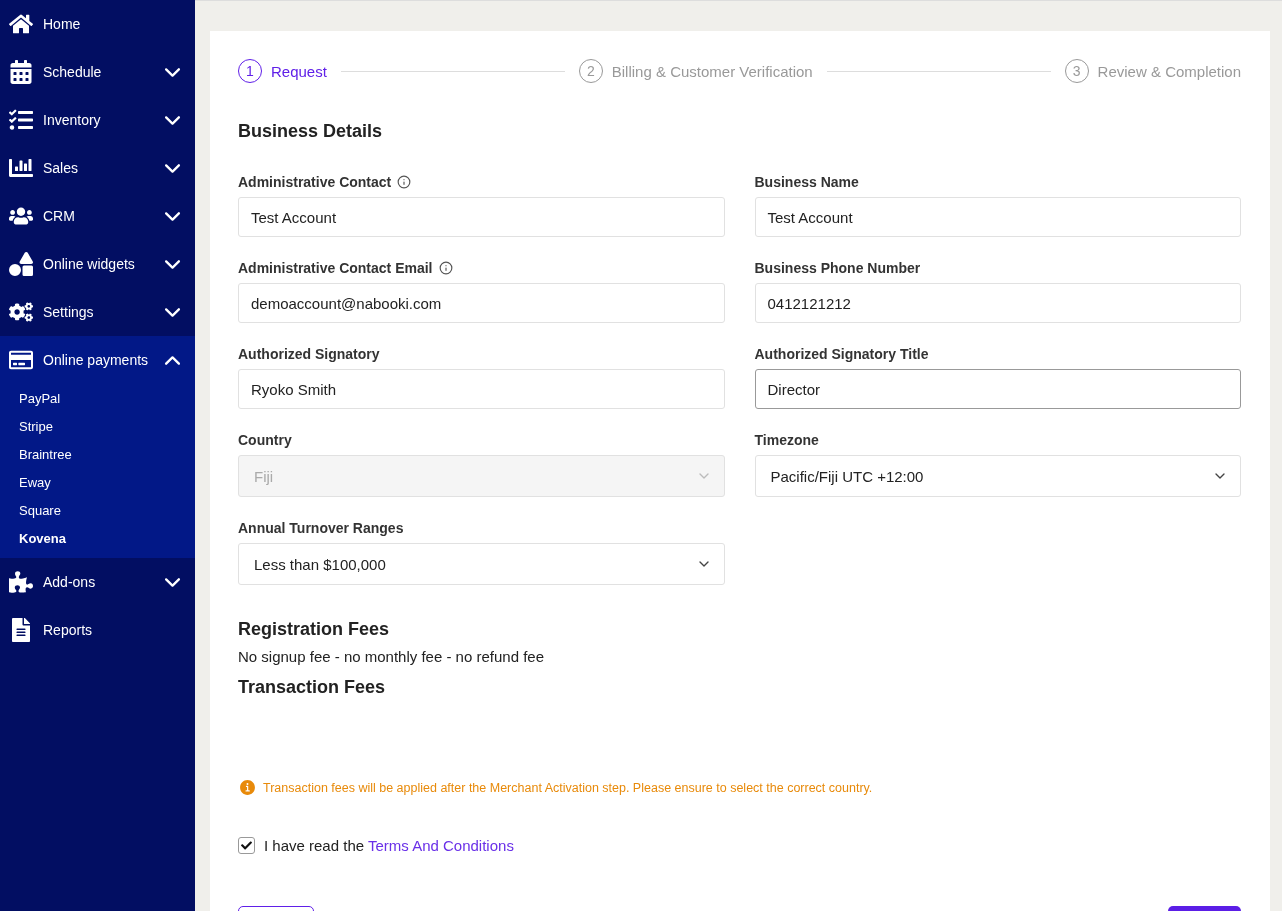  What do you see at coordinates (21, 120) in the screenshot?
I see `checklist-icon` at bounding box center [21, 120].